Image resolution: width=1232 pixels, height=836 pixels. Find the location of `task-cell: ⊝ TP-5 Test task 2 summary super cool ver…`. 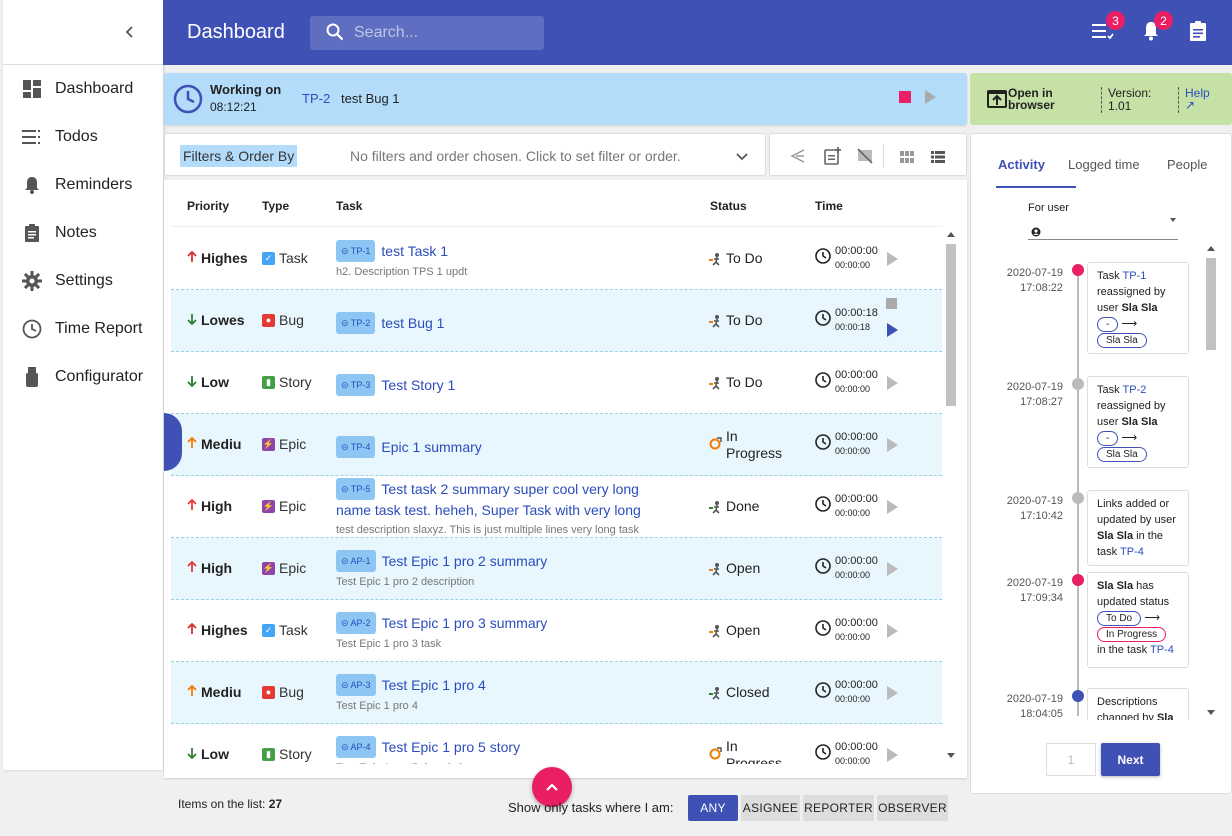

task-cell: ⊝ TP-5 Test task 2 summary super cool ver… is located at coordinates (506, 507).